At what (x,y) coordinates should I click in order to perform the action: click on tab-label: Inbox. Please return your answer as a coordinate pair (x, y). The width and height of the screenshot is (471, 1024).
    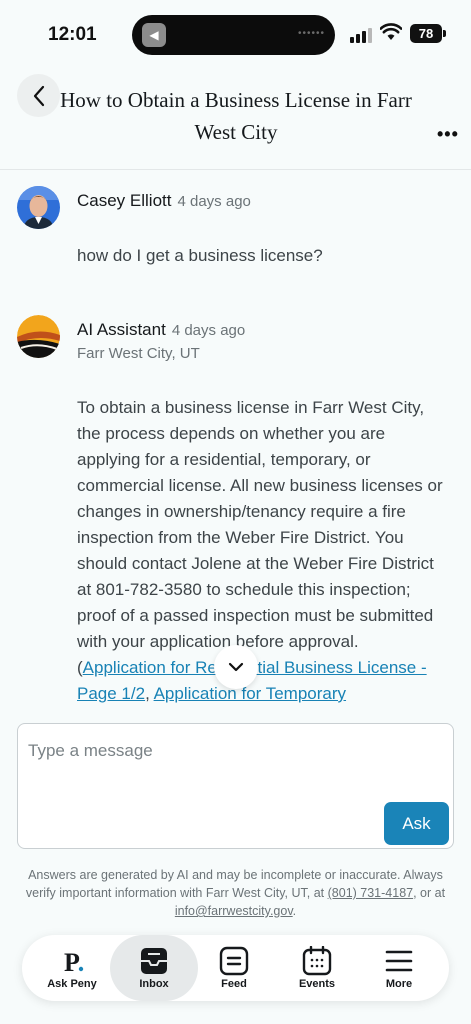
    Looking at the image, I should click on (154, 984).